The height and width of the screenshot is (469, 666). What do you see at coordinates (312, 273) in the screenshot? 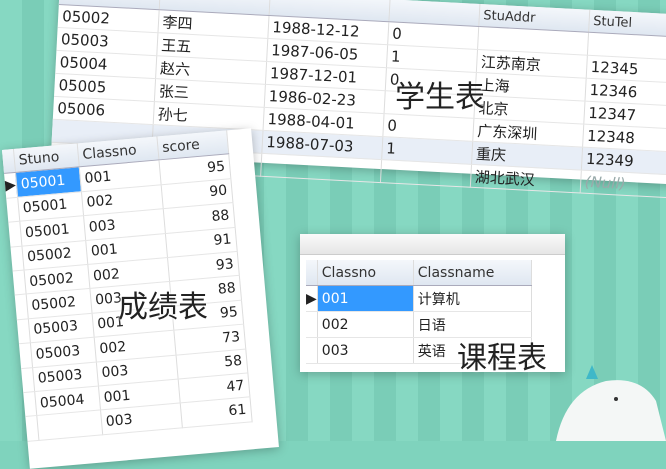
I see `row-indicator-header` at bounding box center [312, 273].